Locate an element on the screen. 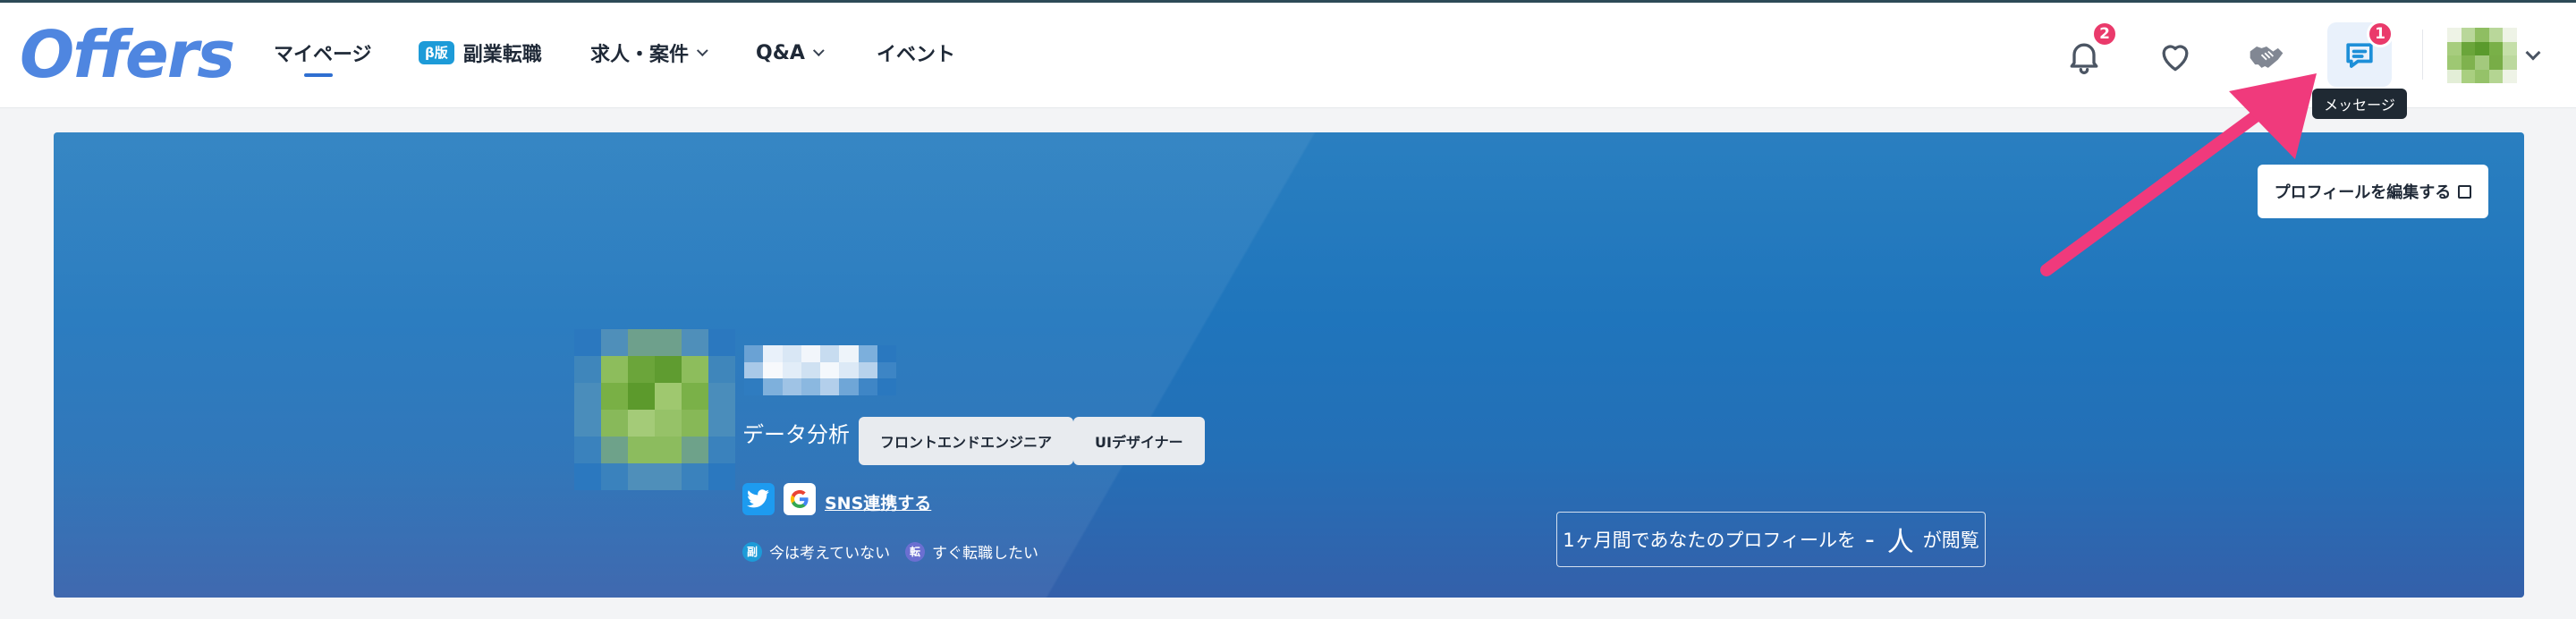 The height and width of the screenshot is (619, 2576). profile-role: データ分析 is located at coordinates (796, 434).